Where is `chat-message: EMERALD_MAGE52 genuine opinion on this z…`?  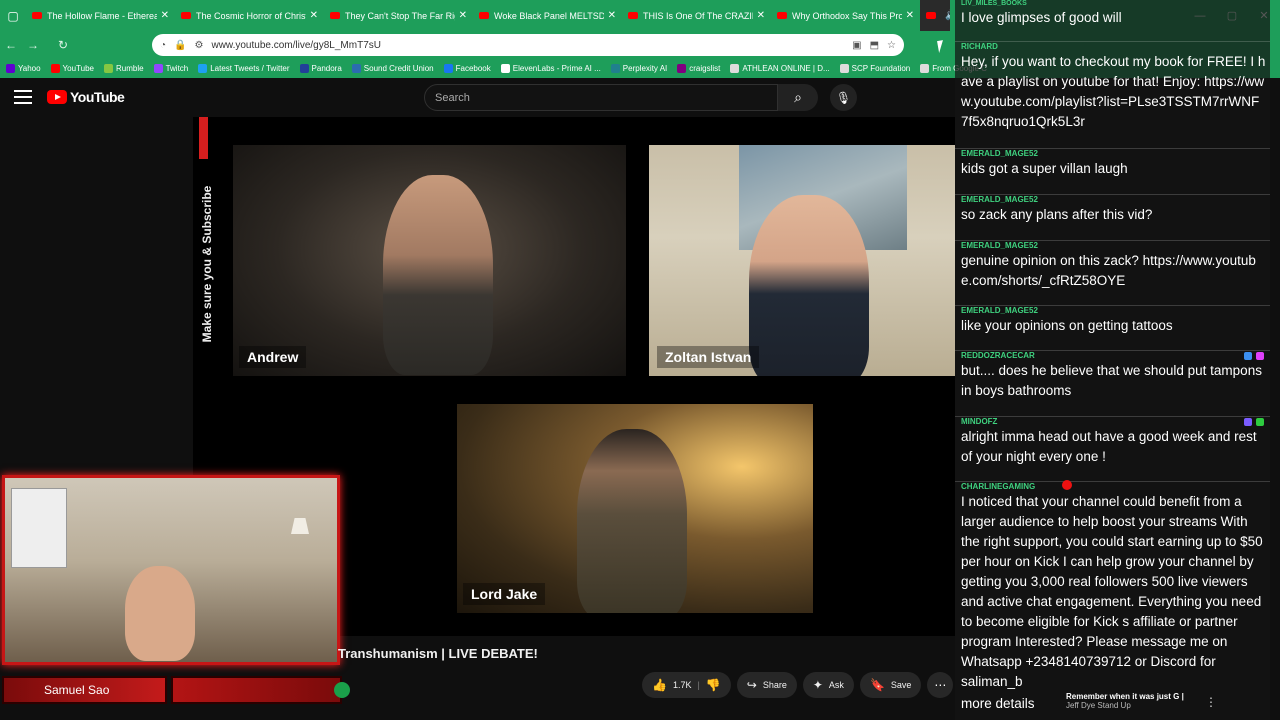
chat-message: EMERALD_MAGE52 genuine opinion on this z… is located at coordinates (1112, 265).